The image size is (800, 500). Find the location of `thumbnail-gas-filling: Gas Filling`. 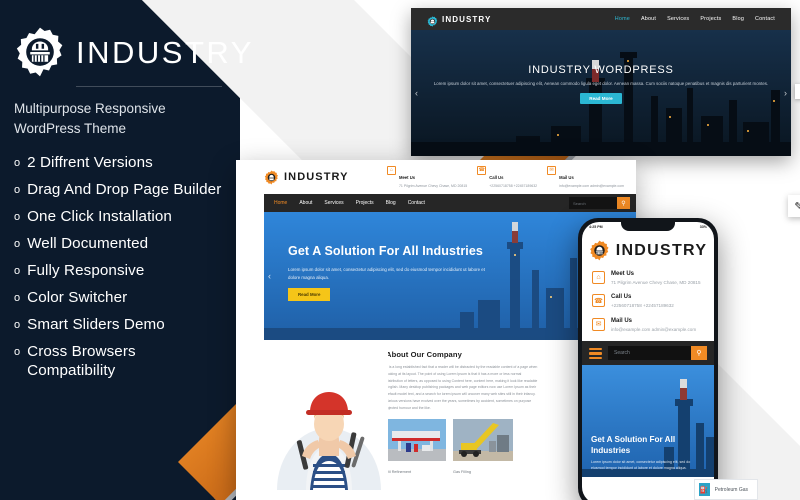

thumbnail-gas-filling: Gas Filling is located at coordinates (483, 446).